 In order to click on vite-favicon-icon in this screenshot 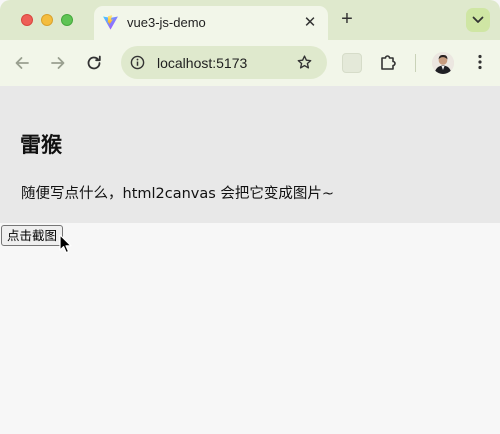, I will do `click(110, 22)`.